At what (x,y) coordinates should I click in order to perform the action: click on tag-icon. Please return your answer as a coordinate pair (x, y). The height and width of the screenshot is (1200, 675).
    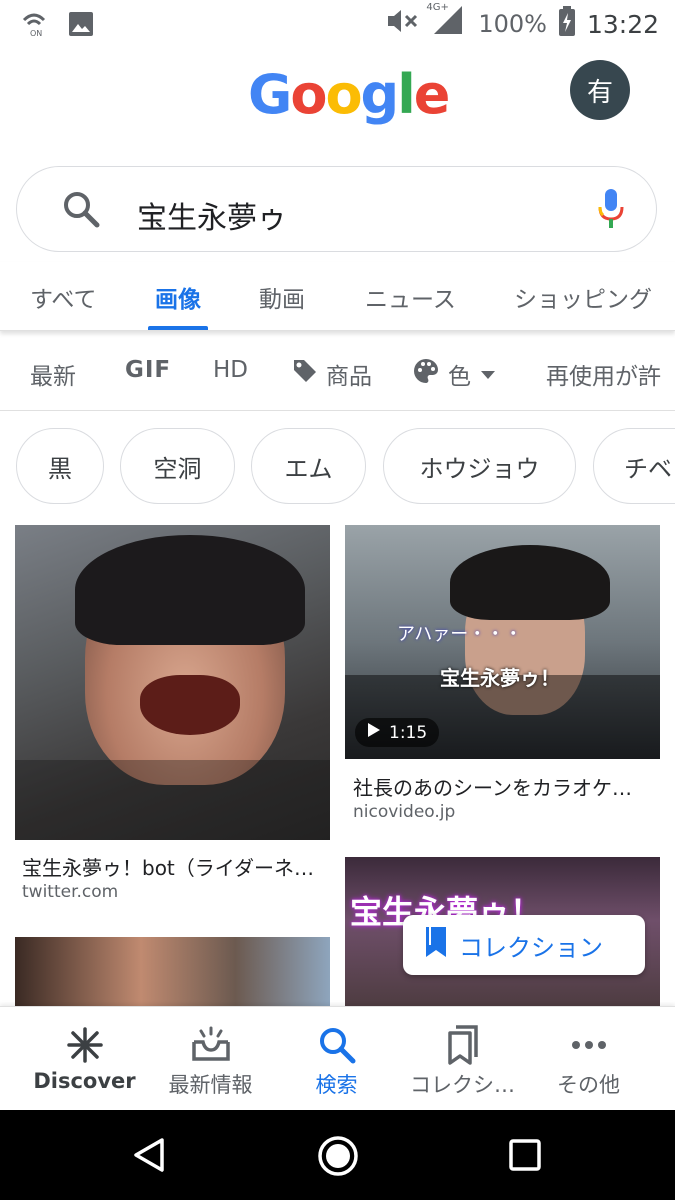
    Looking at the image, I should click on (305, 374).